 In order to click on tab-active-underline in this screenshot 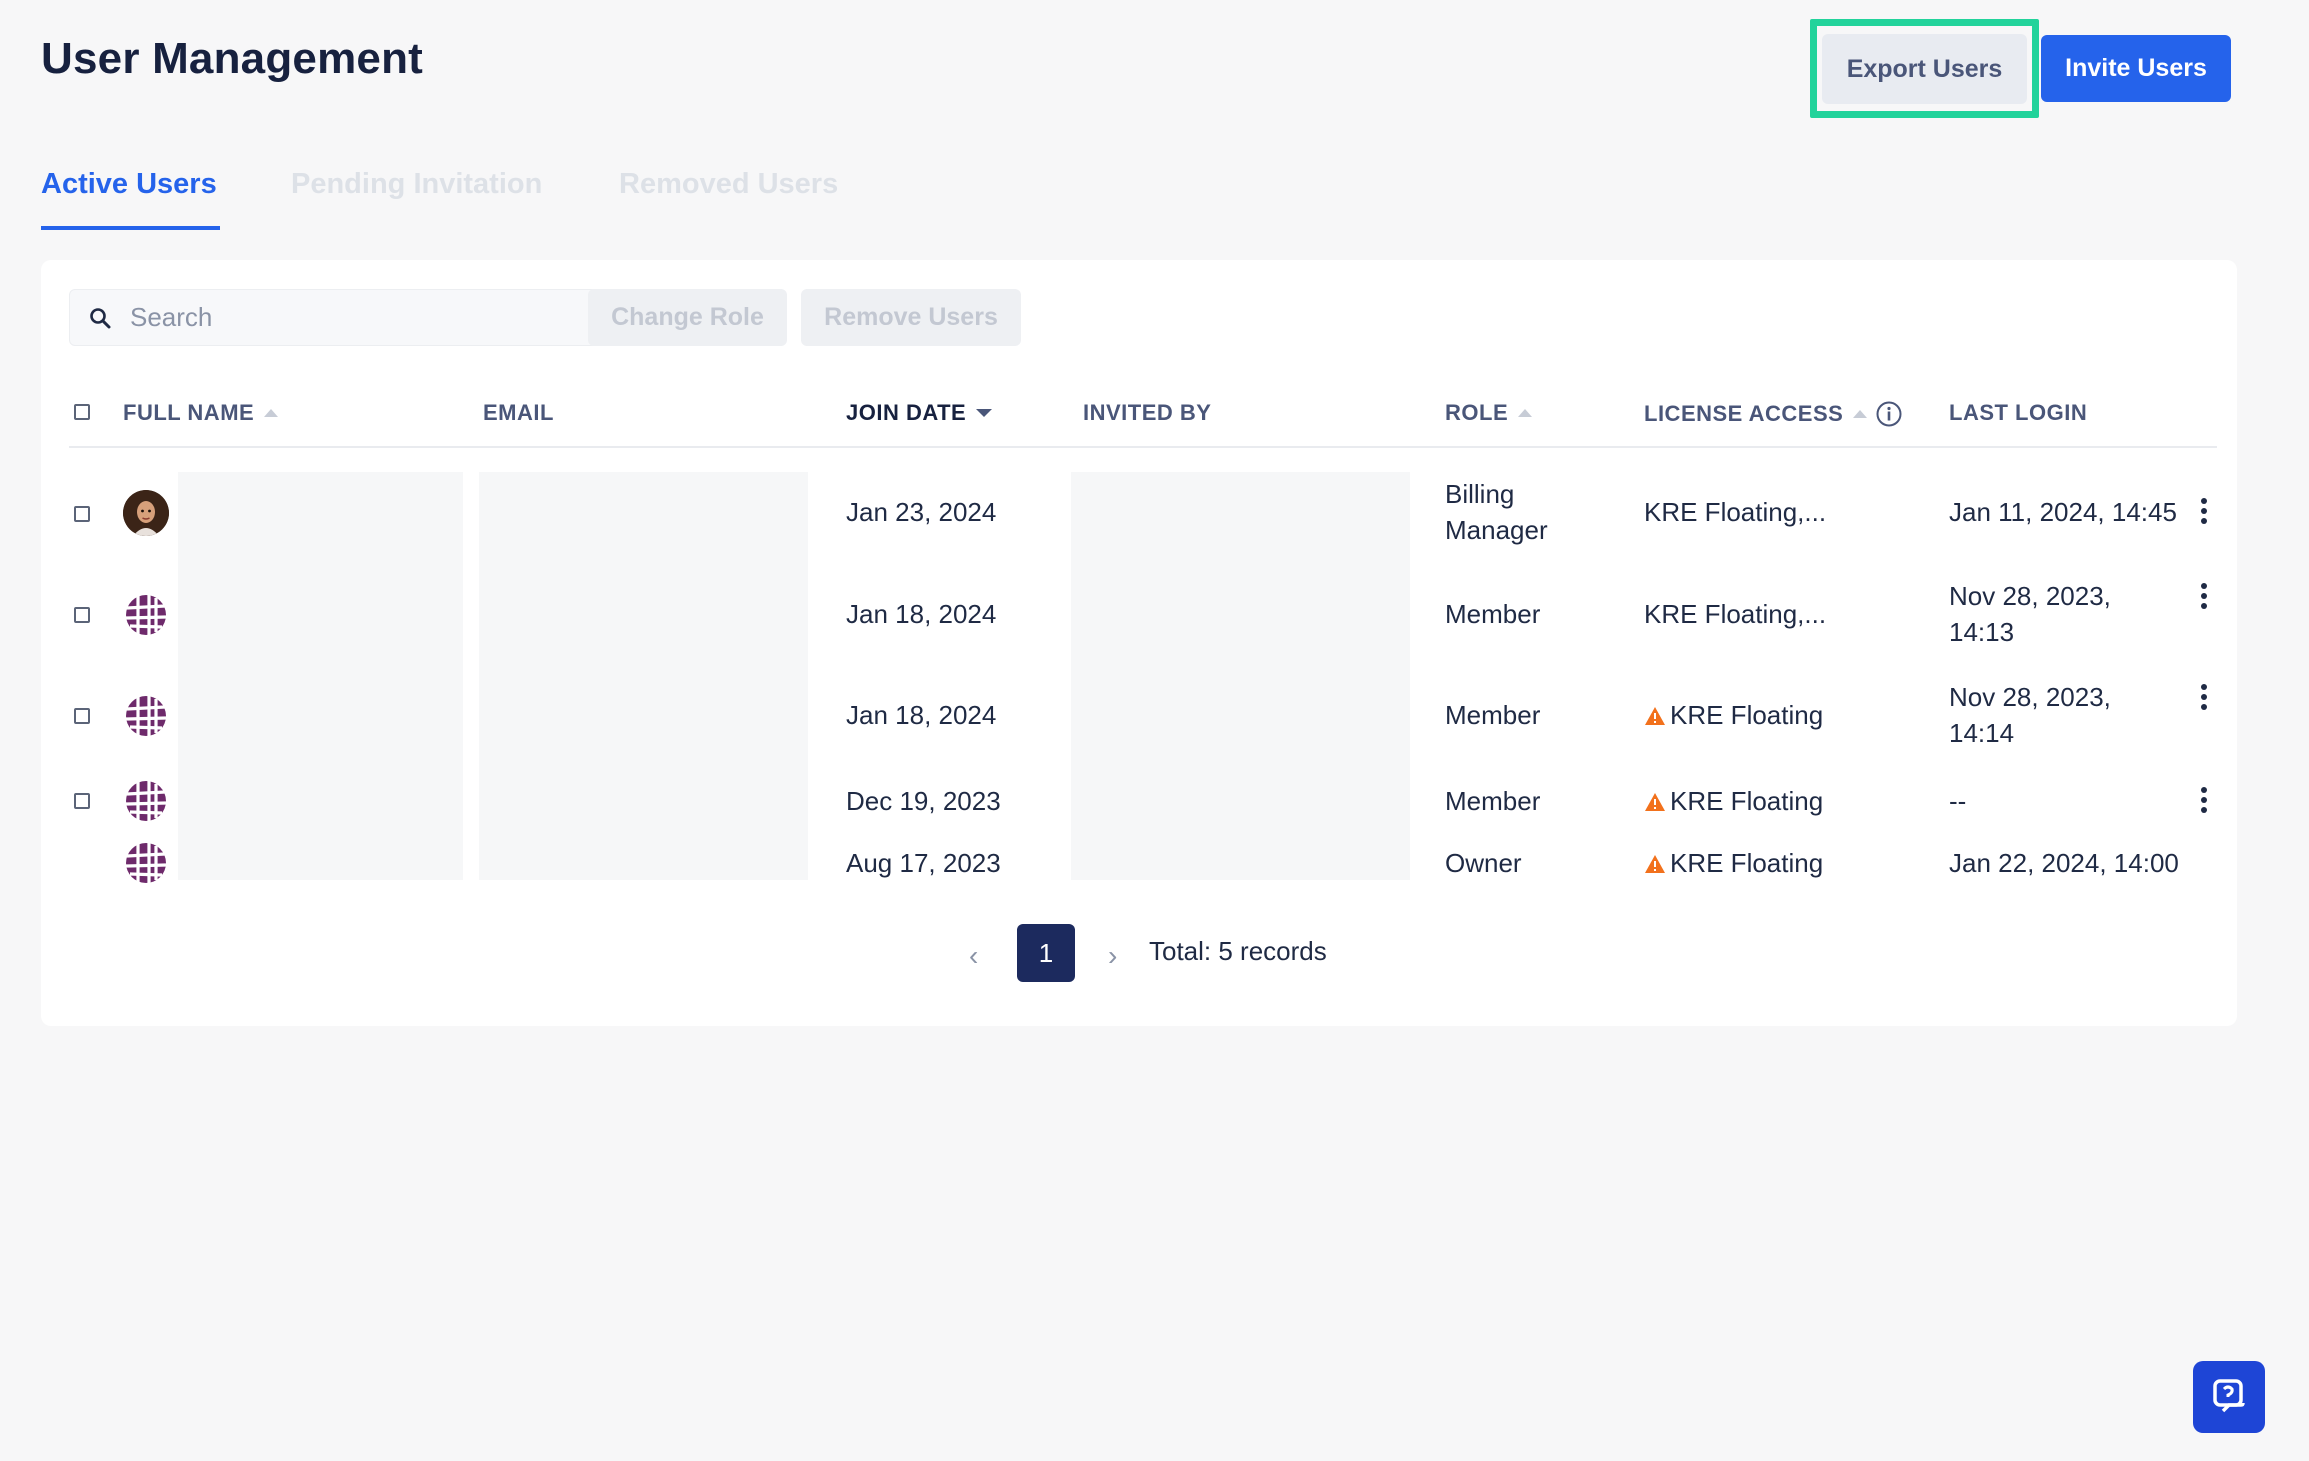, I will do `click(130, 228)`.